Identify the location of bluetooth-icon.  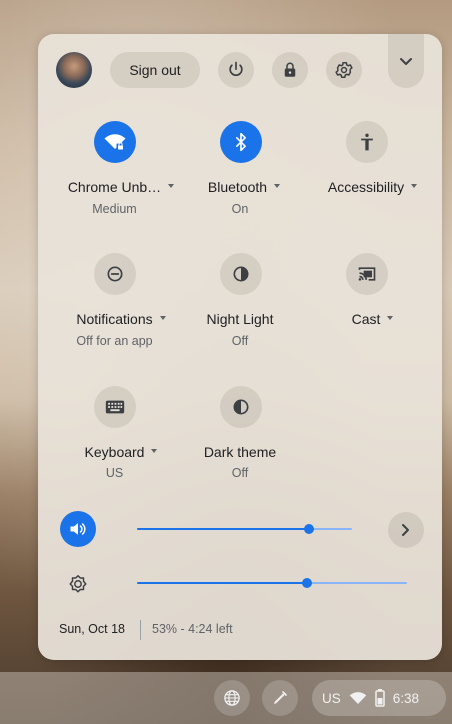
(241, 142).